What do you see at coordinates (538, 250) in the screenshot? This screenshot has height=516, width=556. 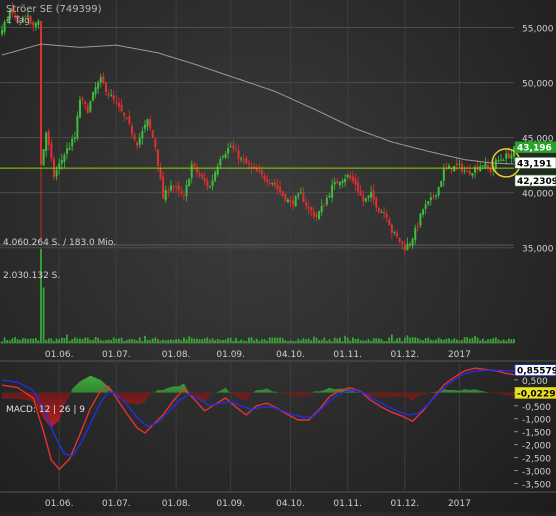 I see `price-tick-label: 35,000` at bounding box center [538, 250].